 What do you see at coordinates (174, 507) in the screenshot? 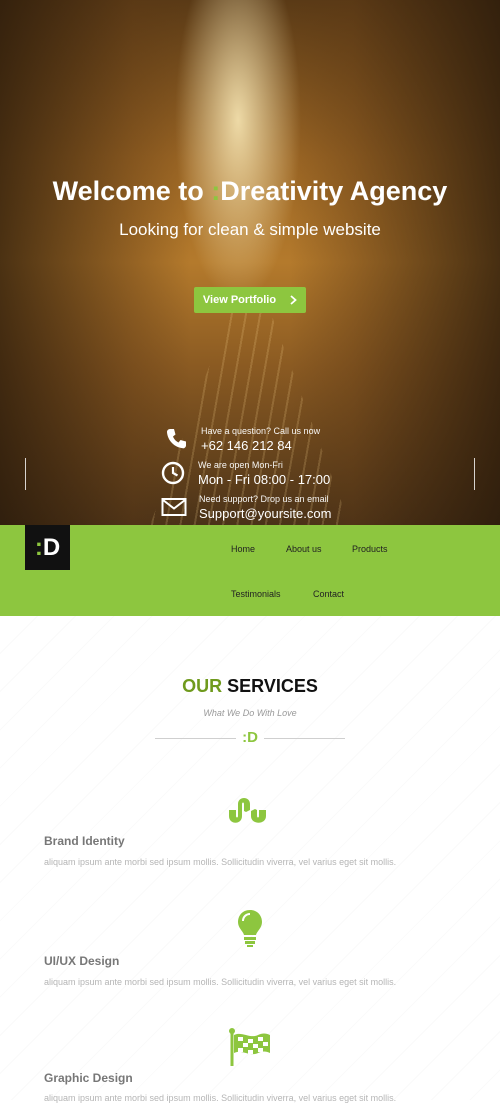
I see `envelope-icon` at bounding box center [174, 507].